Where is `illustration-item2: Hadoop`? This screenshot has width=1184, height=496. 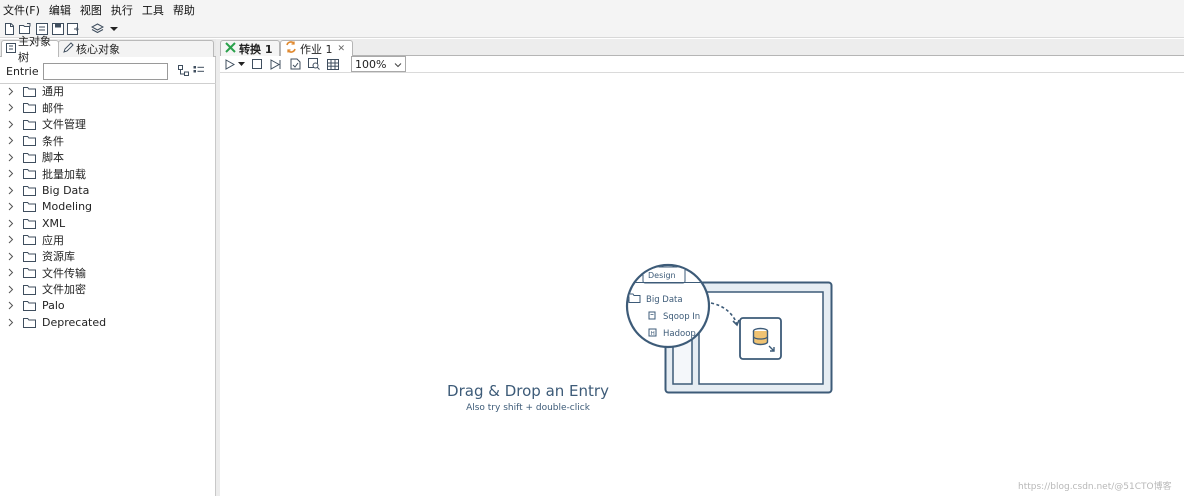 illustration-item2: Hadoop is located at coordinates (679, 334).